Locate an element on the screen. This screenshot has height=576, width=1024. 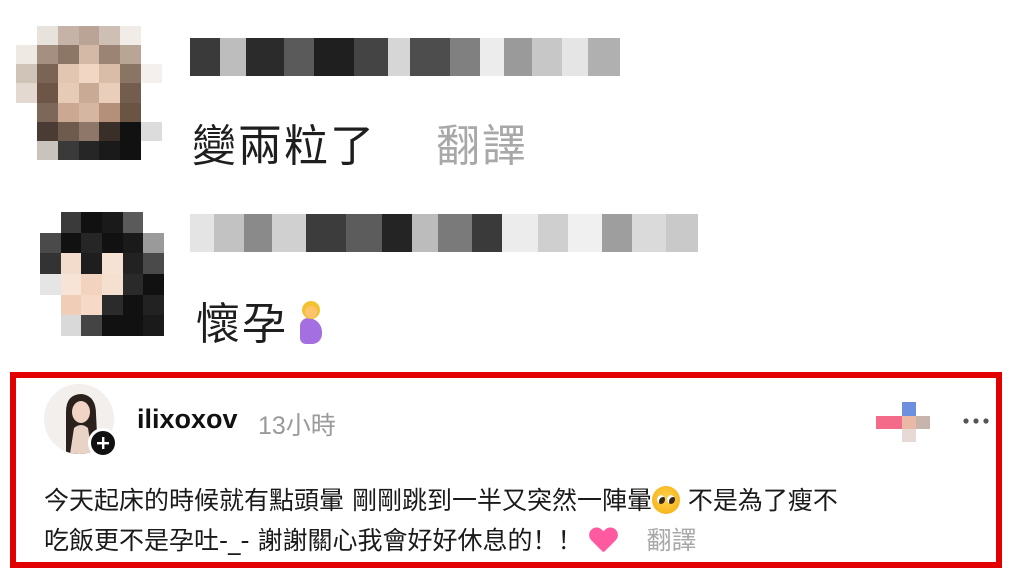
comment-text-row: 懷孕 is located at coordinates (260, 320).